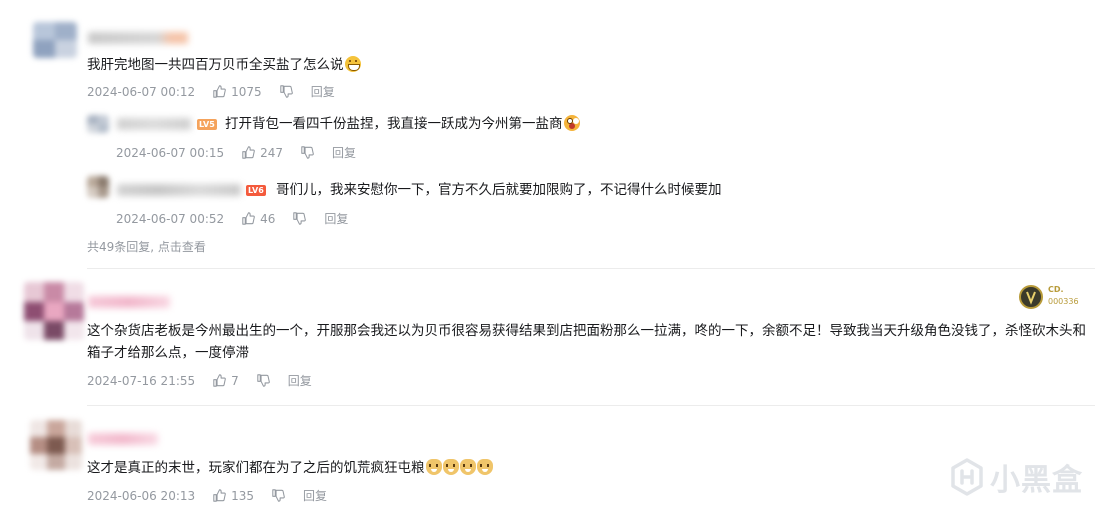 Image resolution: width=1102 pixels, height=512 pixels. Describe the element at coordinates (246, 91) in the screenshot. I see `like-count: 1075` at that location.